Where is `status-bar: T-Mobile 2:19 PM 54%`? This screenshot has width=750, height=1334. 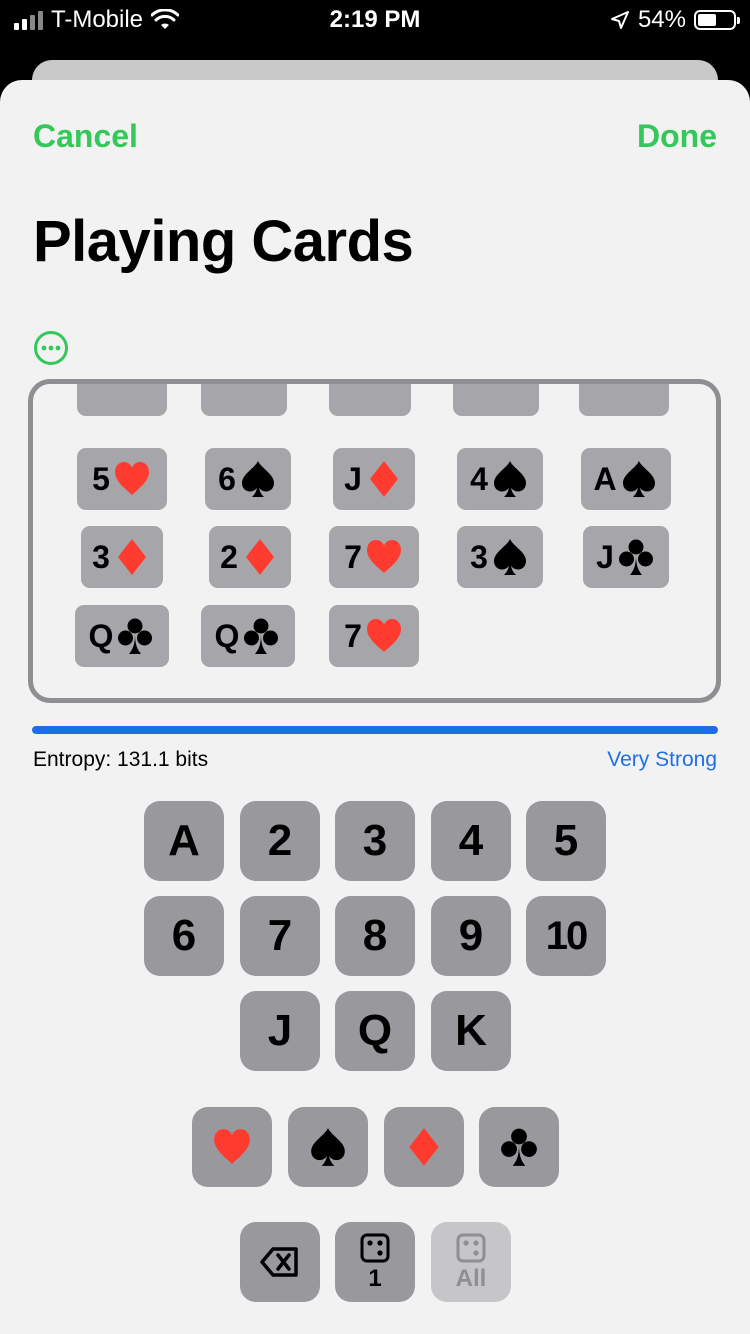 status-bar: T-Mobile 2:19 PM 54% is located at coordinates (375, 22).